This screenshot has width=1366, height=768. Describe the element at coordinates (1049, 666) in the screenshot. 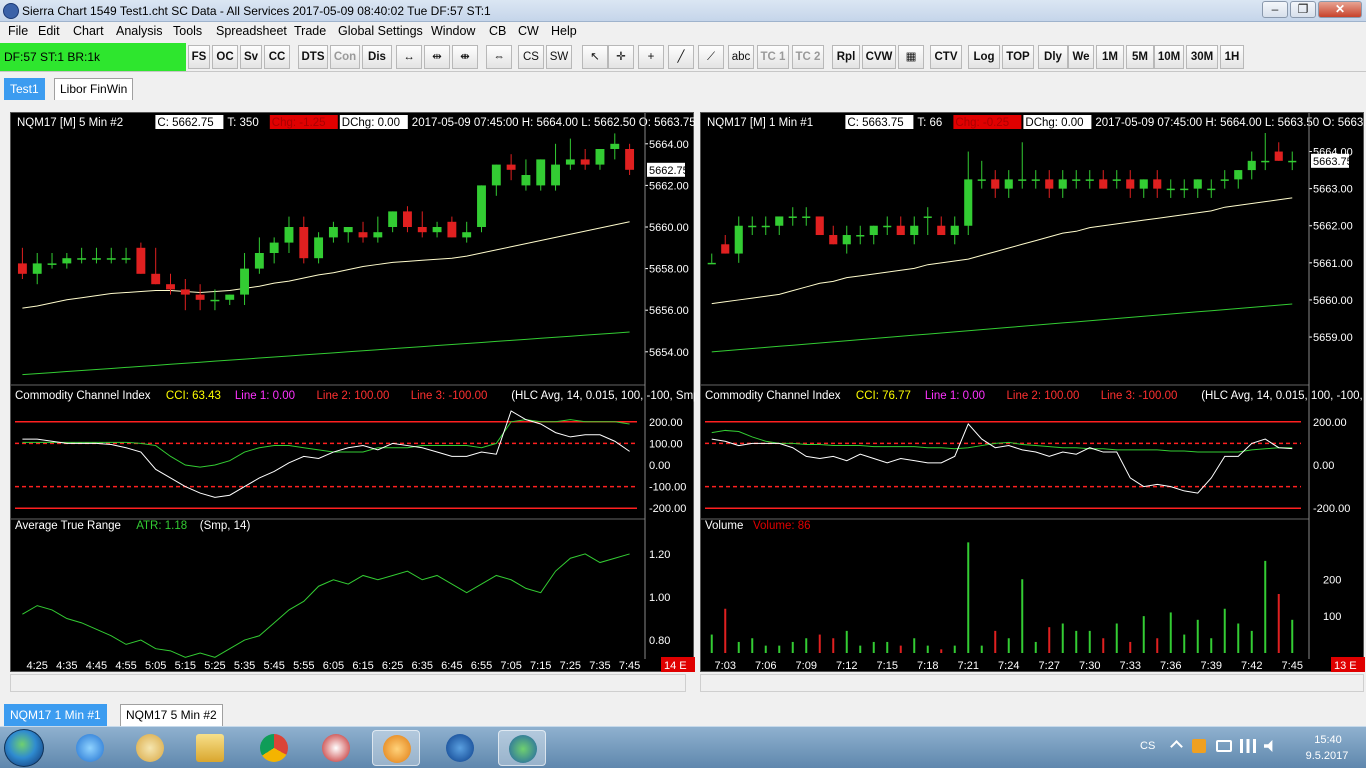

I see `time-label: 7:27` at that location.